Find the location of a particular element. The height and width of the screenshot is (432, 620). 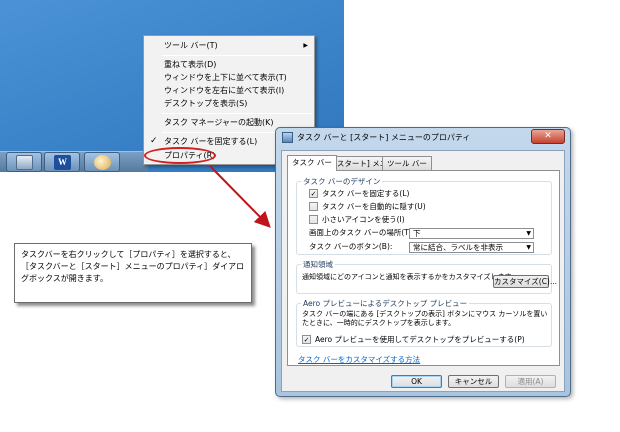

buttons-select: 常に結合、ラベルを非表示 ▼ is located at coordinates (471, 247).